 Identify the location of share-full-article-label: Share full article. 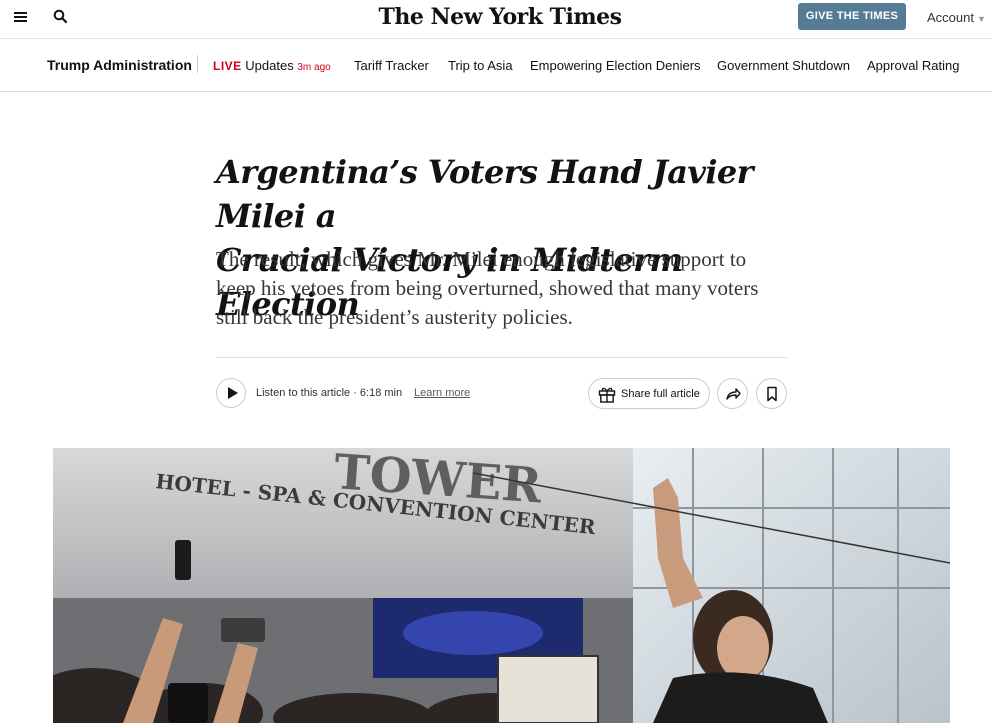
(660, 394).